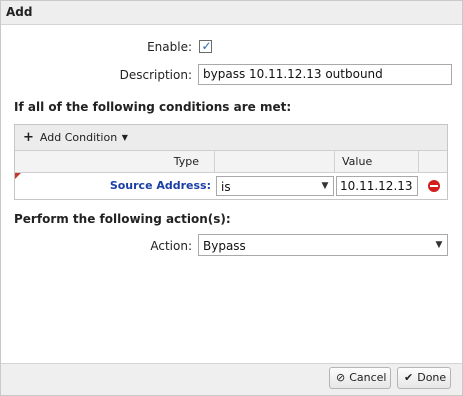 The image size is (463, 396). I want to click on action-select-value: Bypass, so click(224, 246).